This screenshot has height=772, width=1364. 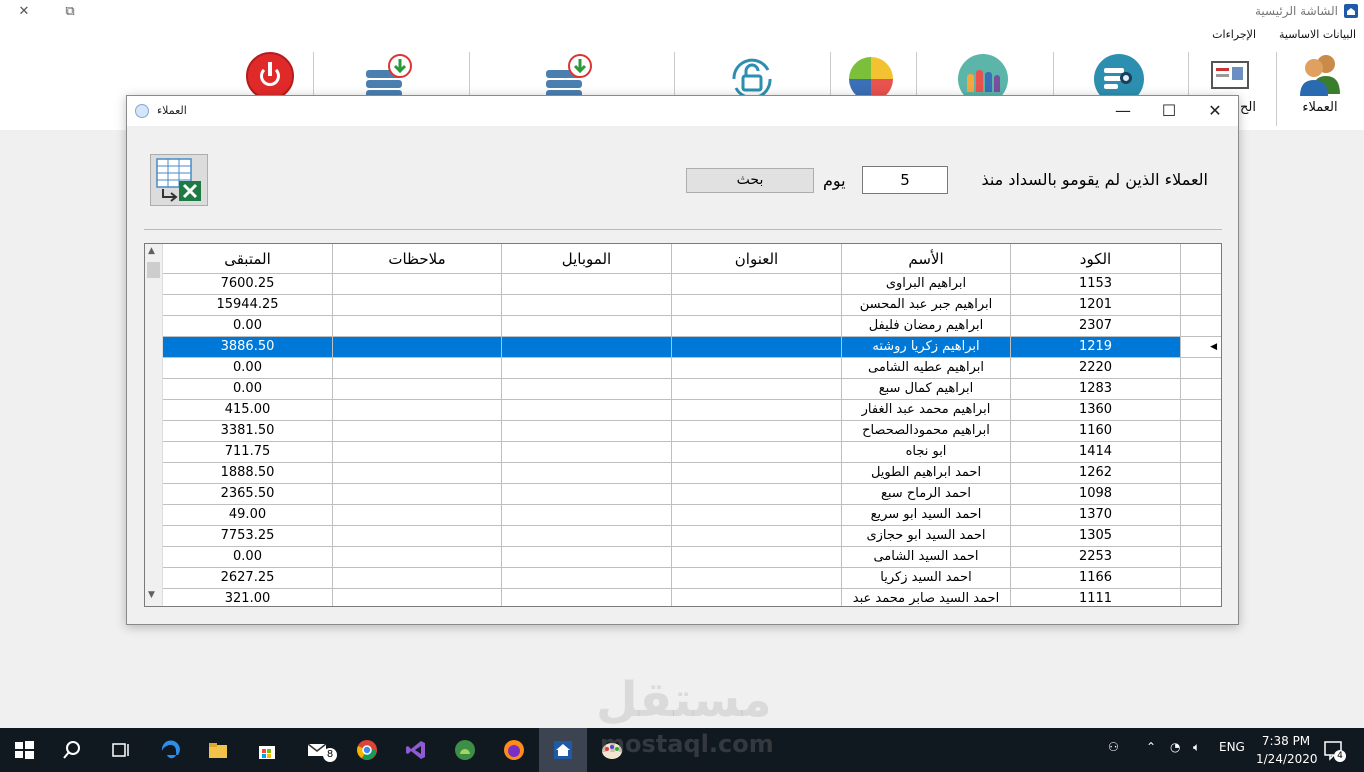 I want to click on main-close-icon: ✕, so click(x=24, y=12).